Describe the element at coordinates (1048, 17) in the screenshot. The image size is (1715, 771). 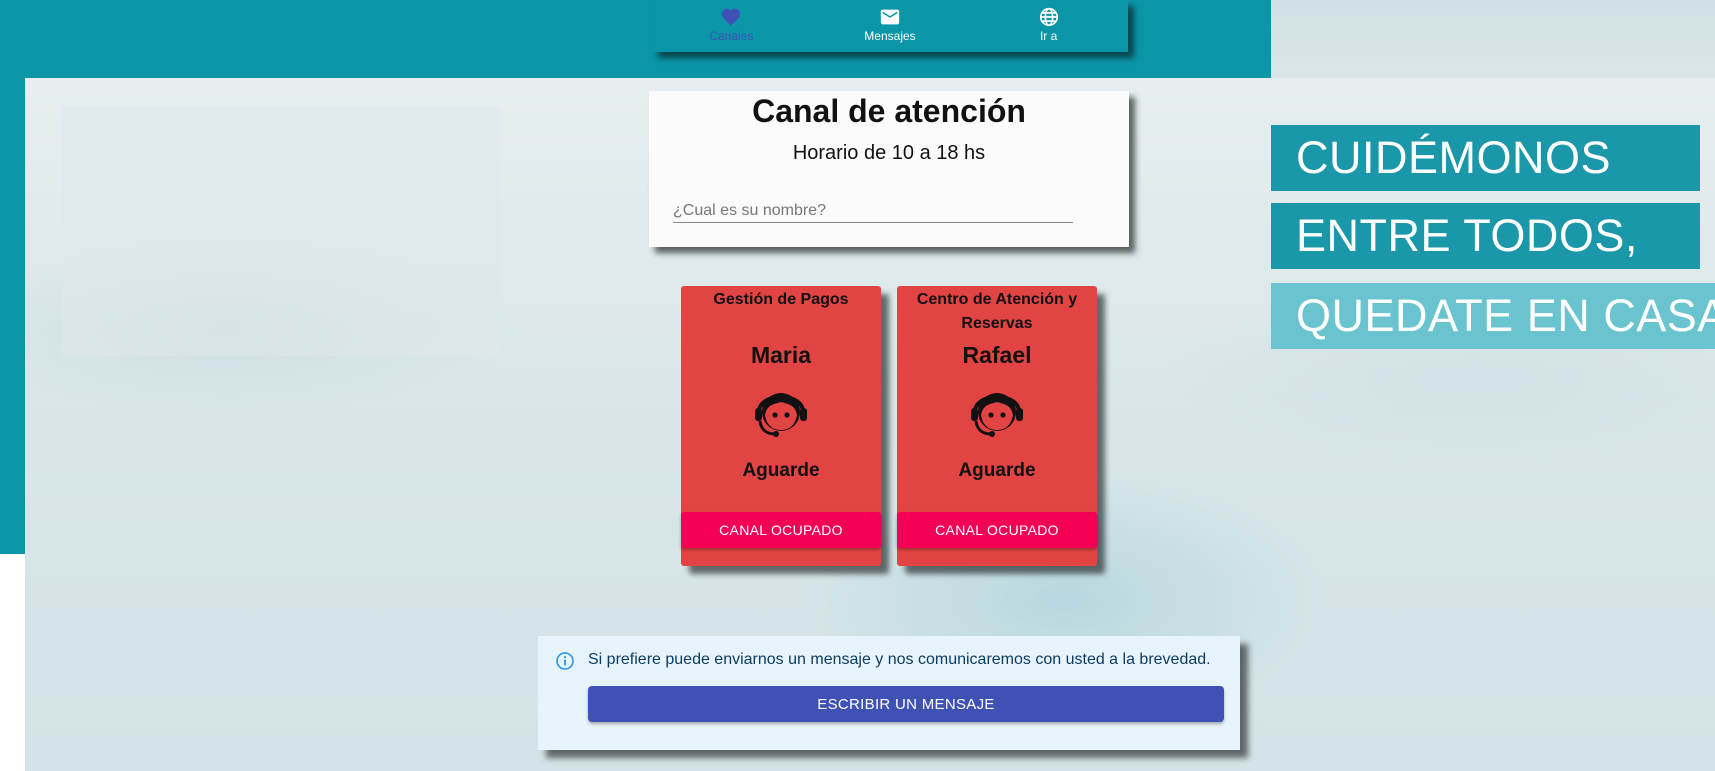
I see `globe-icon` at that location.